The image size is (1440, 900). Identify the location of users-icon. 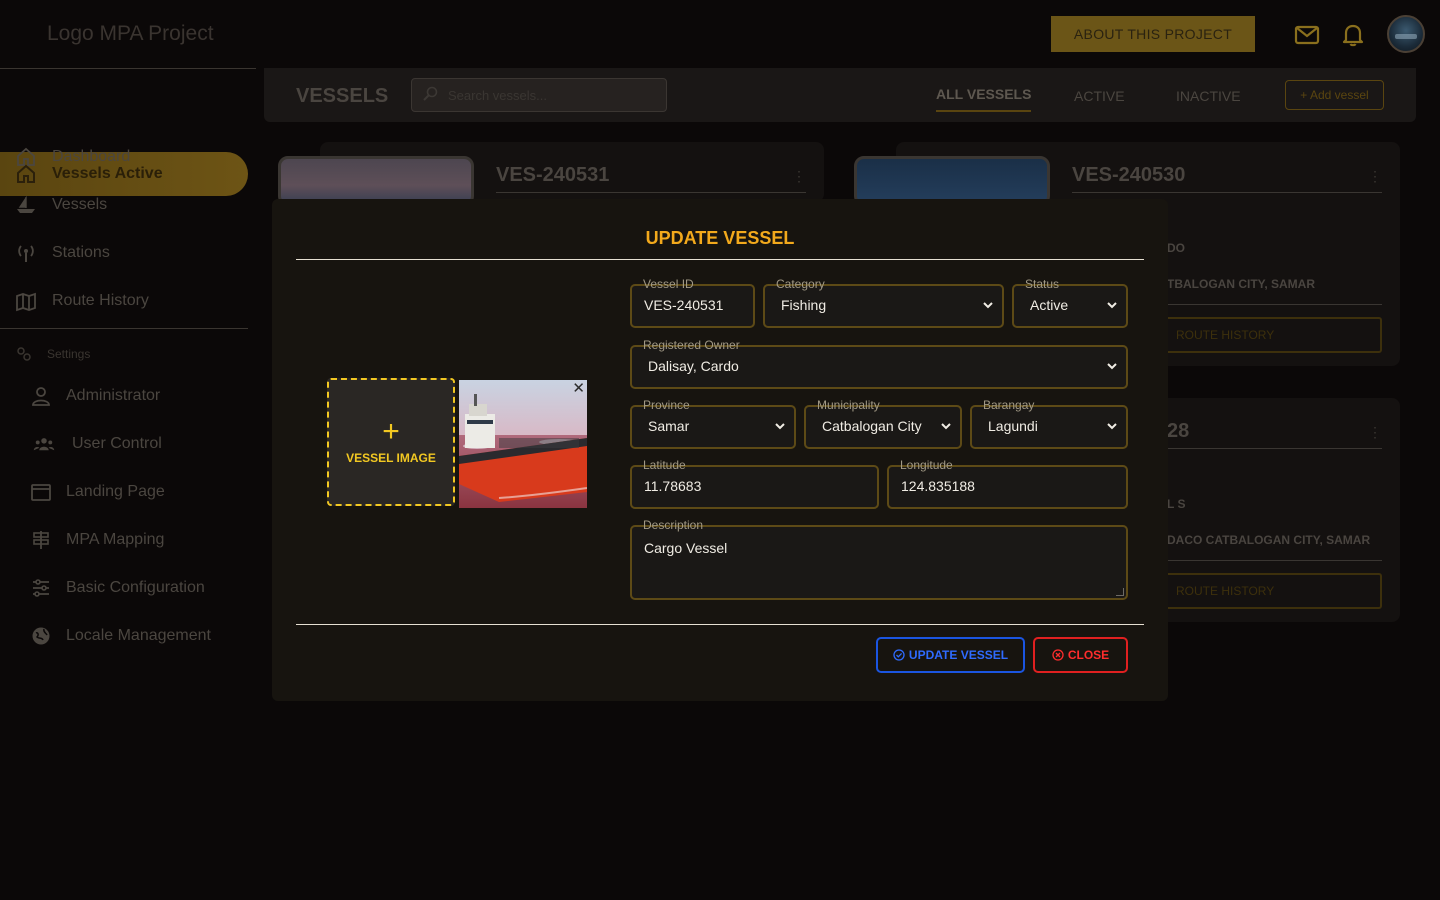
(44, 444).